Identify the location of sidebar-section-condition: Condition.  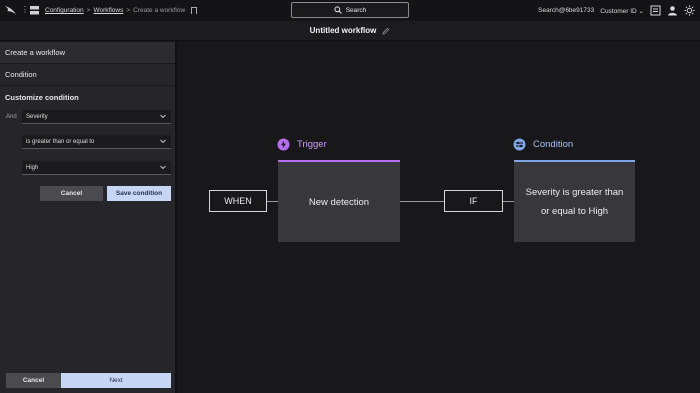
(87, 75).